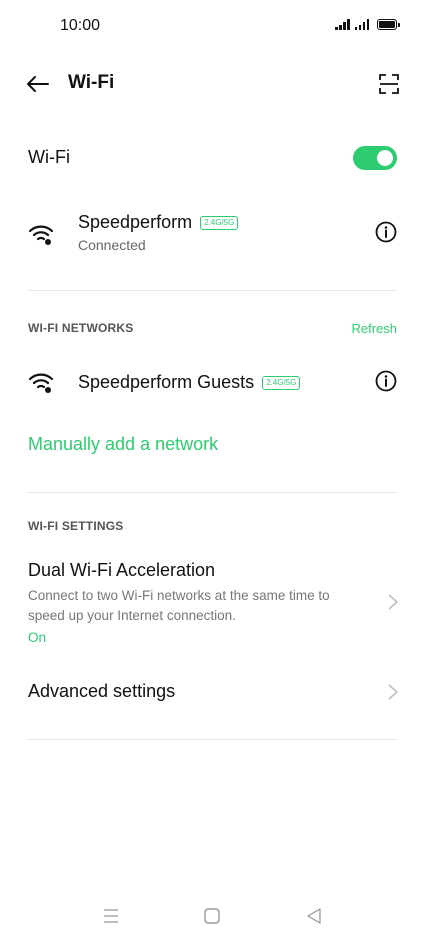 This screenshot has width=425, height=946. I want to click on settings-section-header: WI-FI SETTINGS, so click(76, 526).